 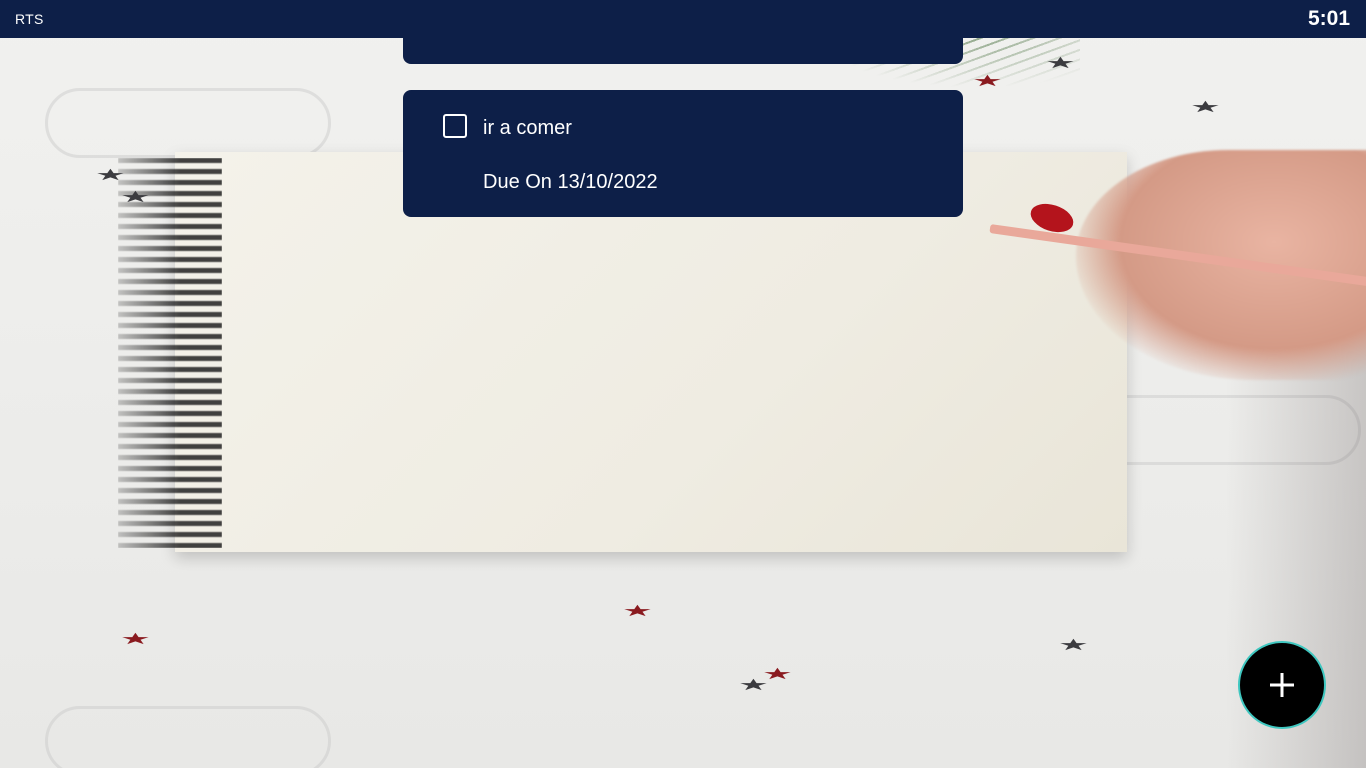 I want to click on task-checkbox, so click(x=455, y=126).